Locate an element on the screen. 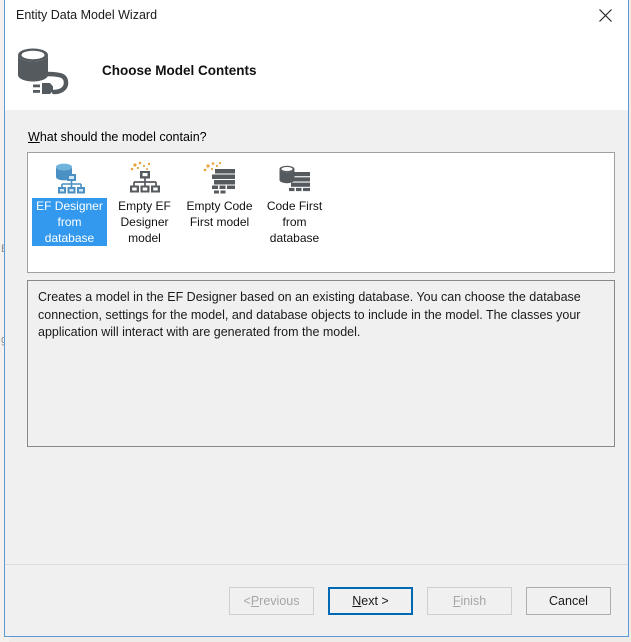 This screenshot has height=642, width=631. finish-button-rest: inish is located at coordinates (473, 600).